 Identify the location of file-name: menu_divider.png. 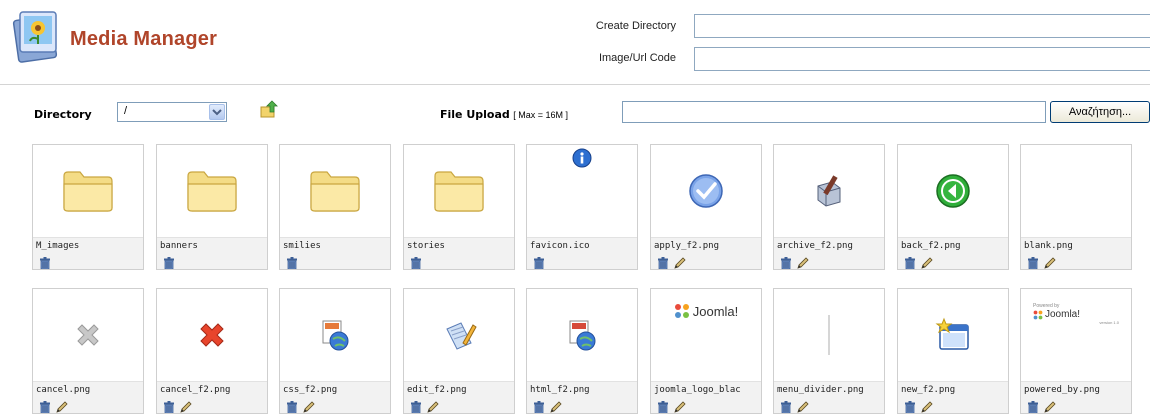
(820, 390).